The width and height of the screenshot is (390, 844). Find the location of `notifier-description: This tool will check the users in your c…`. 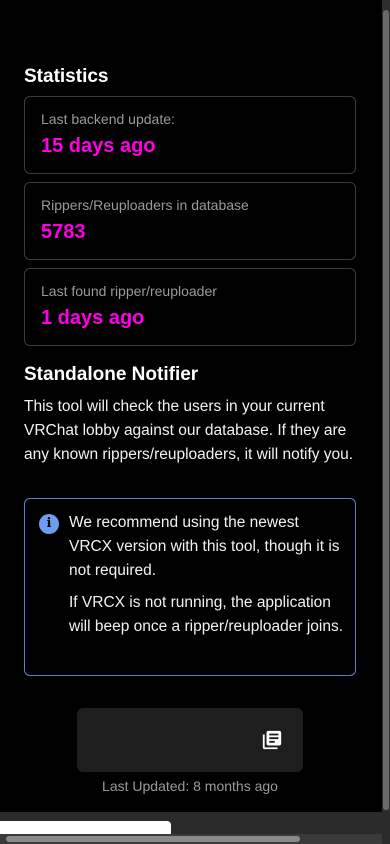

notifier-description: This tool will check the users in your c… is located at coordinates (189, 430).